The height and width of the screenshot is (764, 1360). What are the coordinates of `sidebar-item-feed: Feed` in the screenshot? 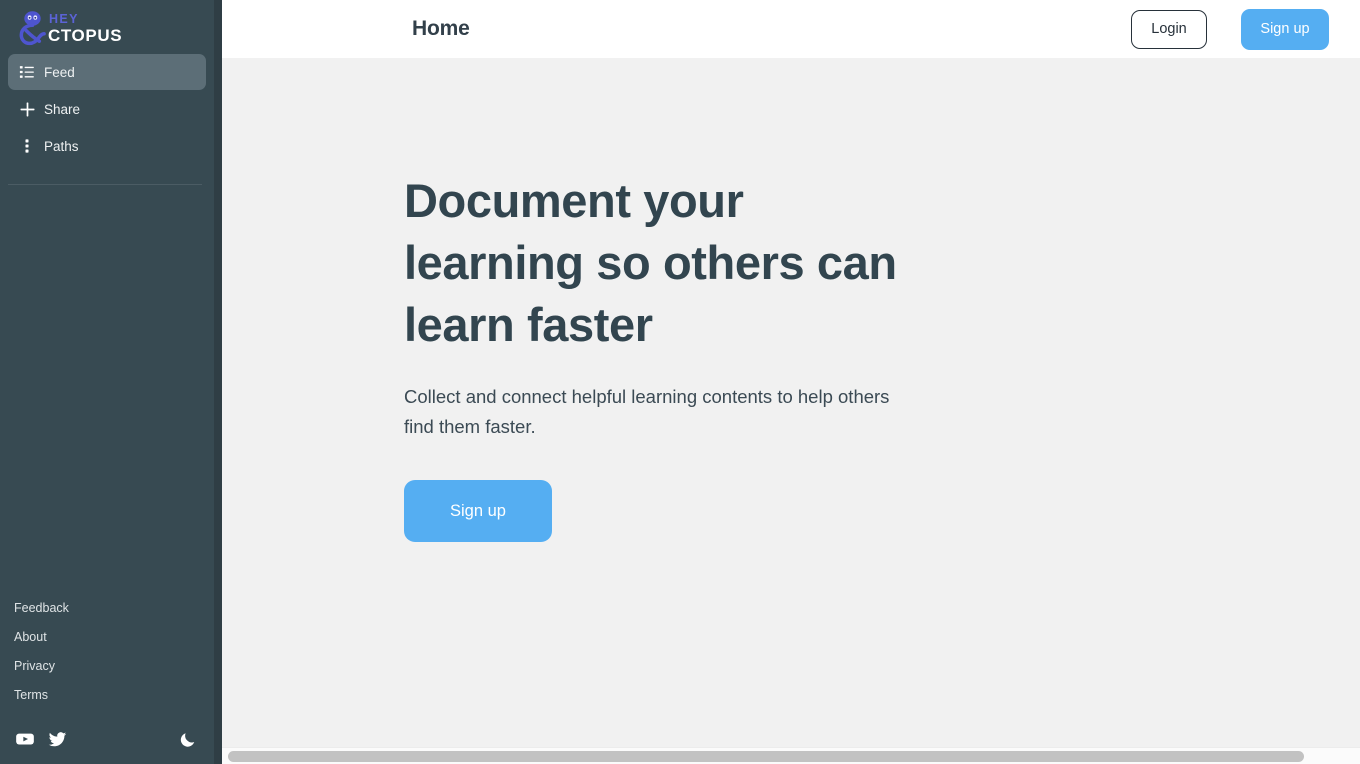 It's located at (107, 72).